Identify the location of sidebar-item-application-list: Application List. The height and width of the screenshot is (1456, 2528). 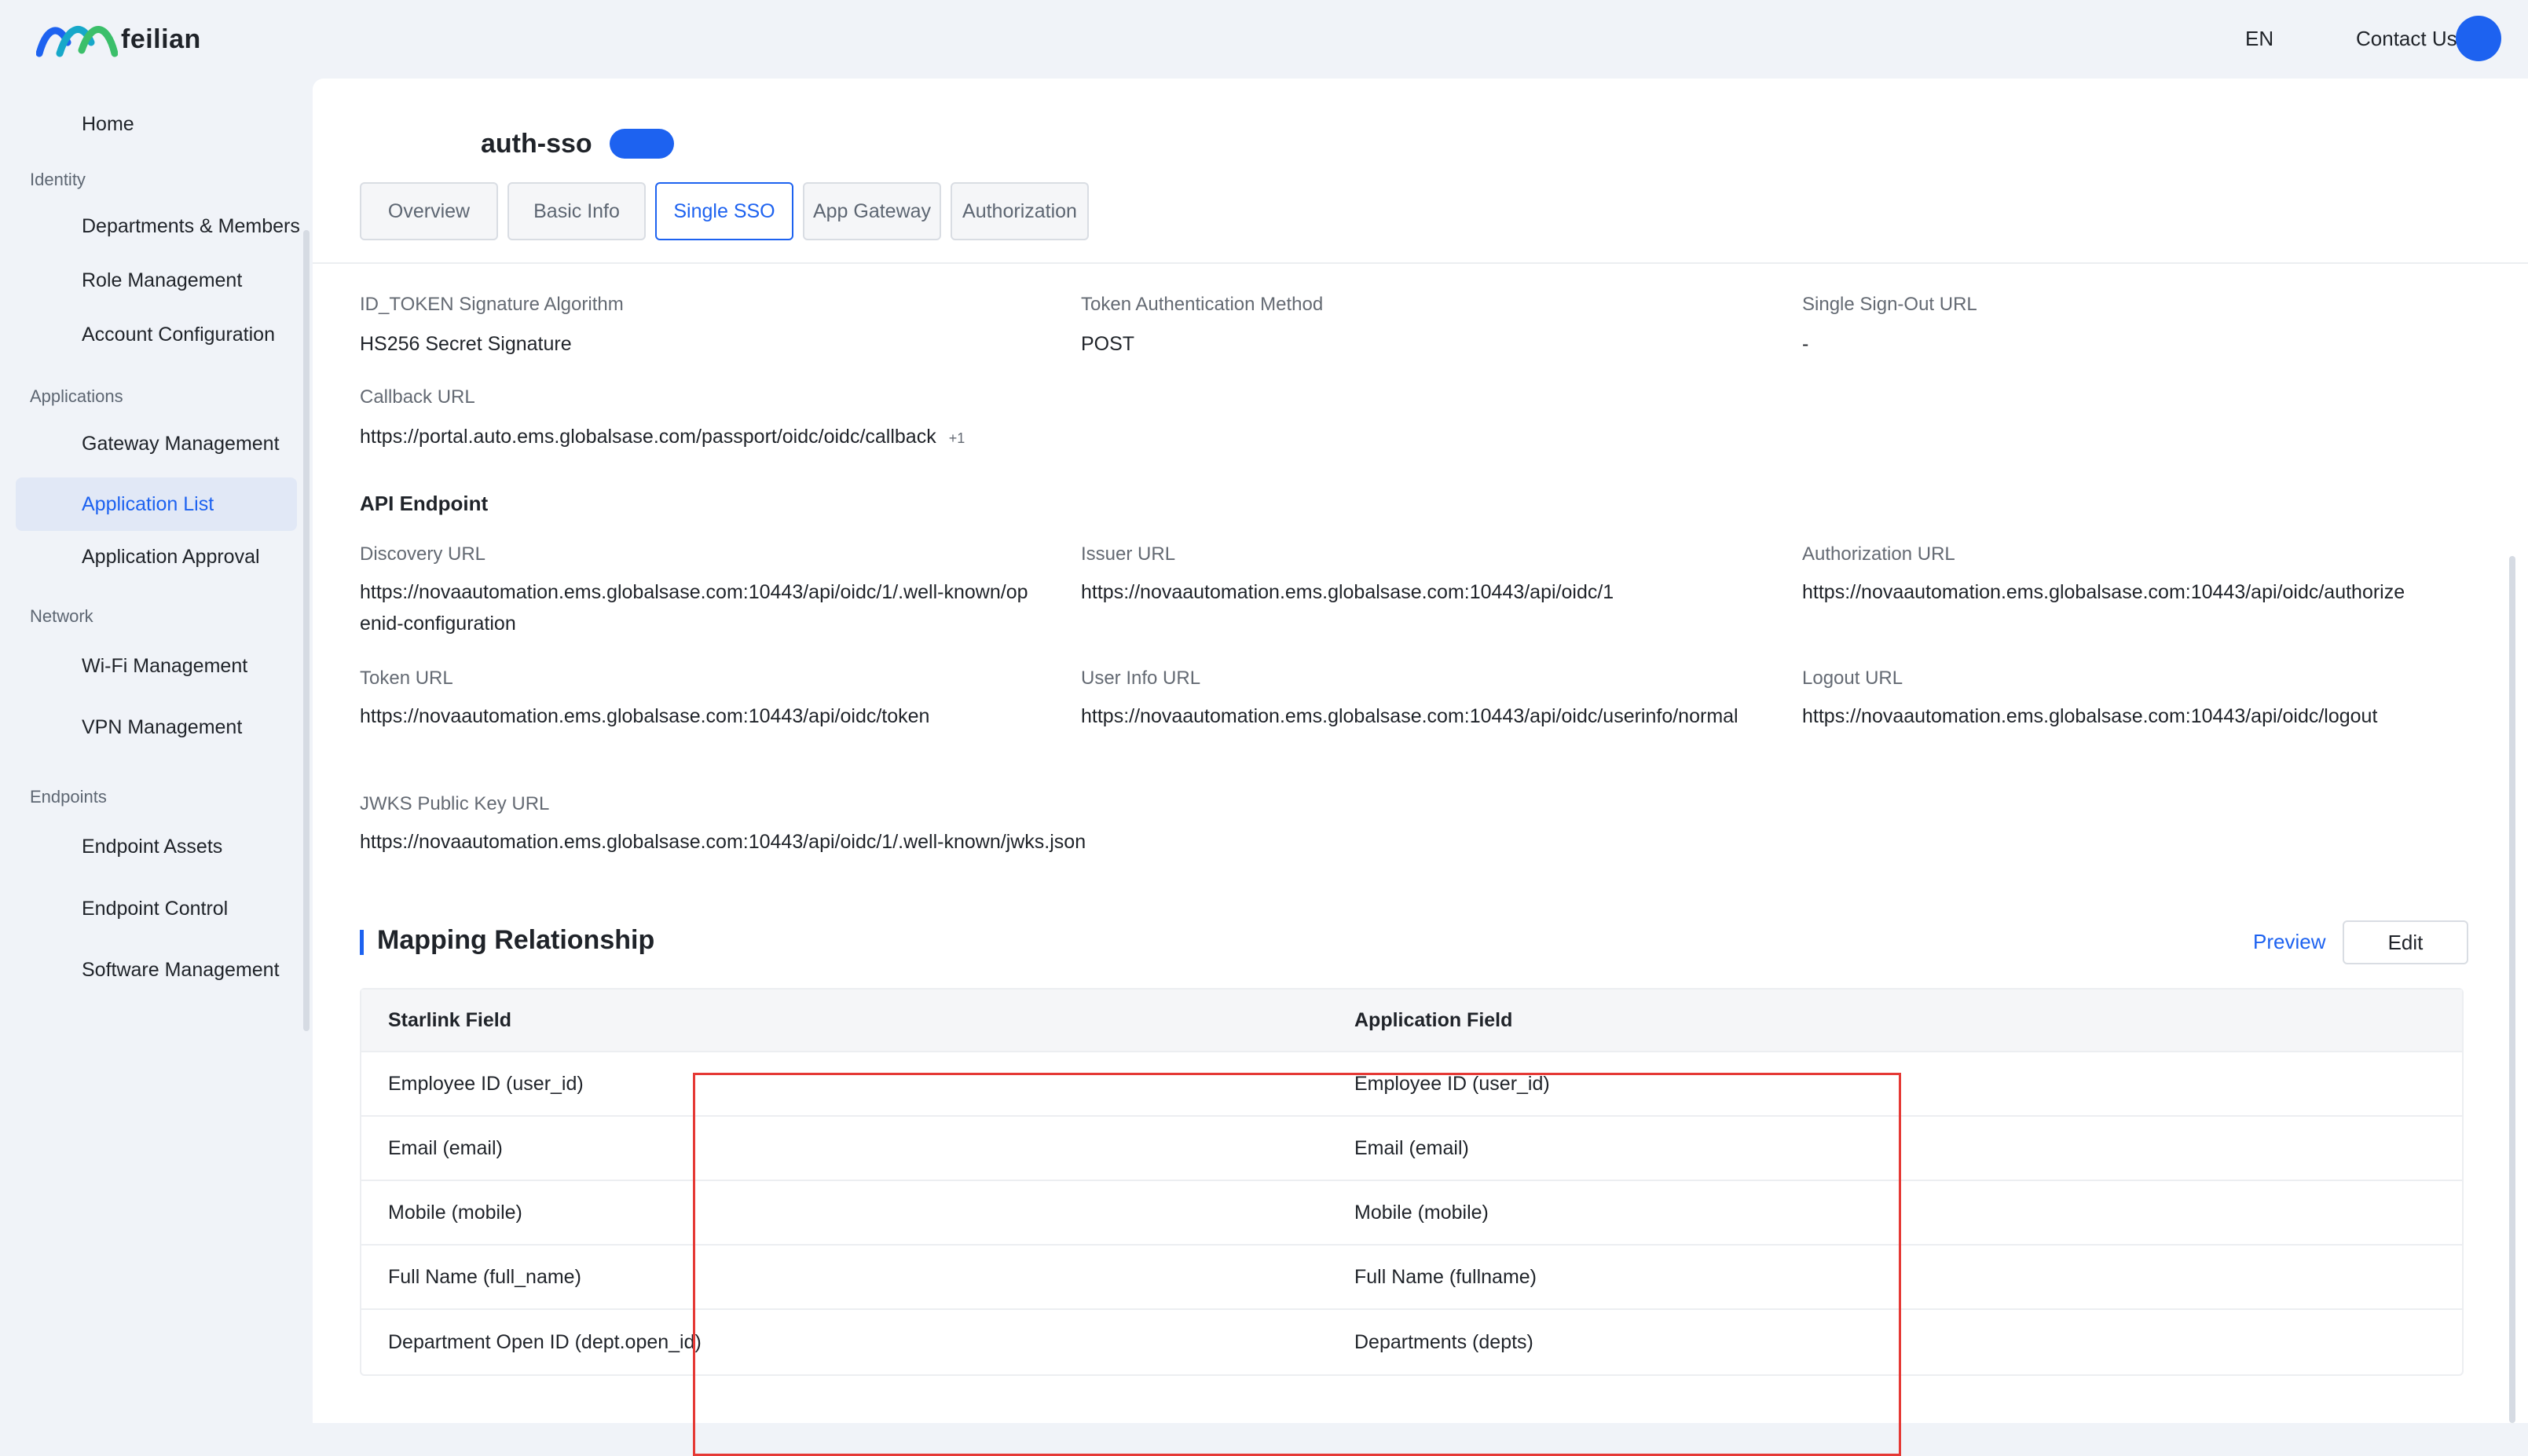
(156, 504).